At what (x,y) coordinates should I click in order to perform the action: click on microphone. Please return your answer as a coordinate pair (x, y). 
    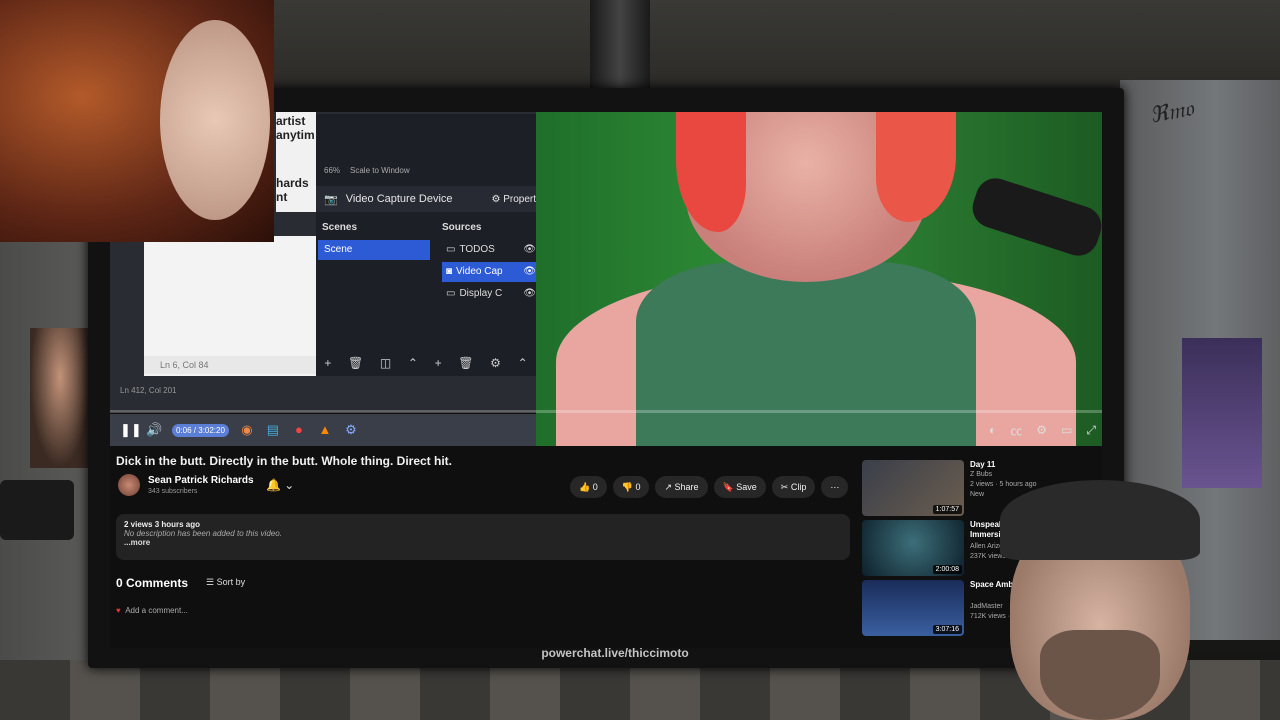
    Looking at the image, I should click on (1034, 217).